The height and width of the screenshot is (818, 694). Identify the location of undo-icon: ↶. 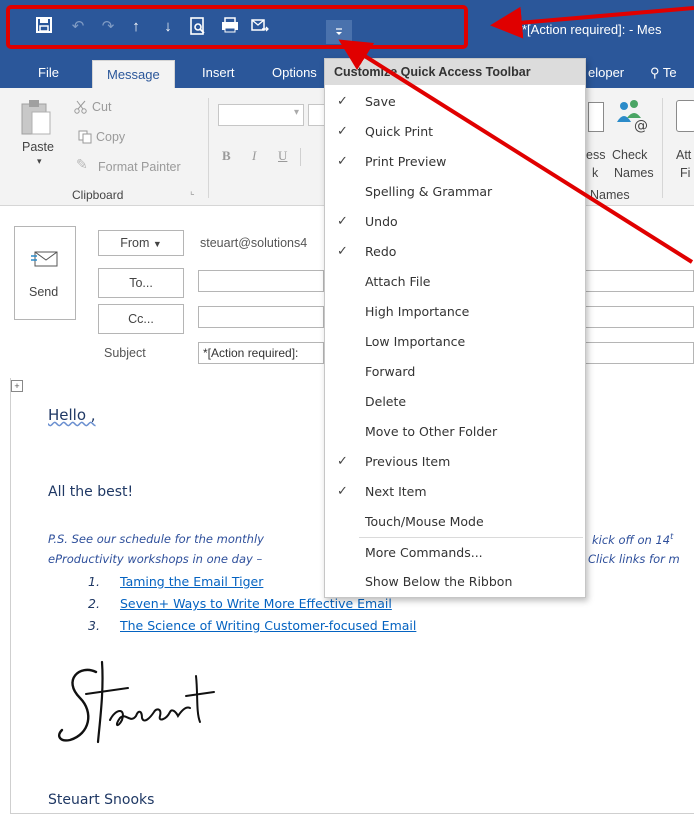
(78, 27).